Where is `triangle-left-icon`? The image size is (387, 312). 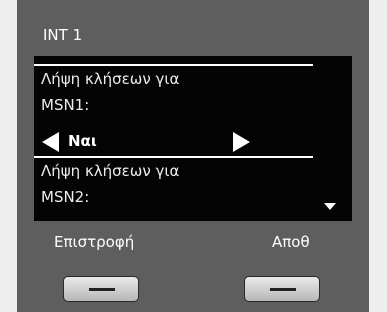
triangle-left-icon is located at coordinates (50, 142).